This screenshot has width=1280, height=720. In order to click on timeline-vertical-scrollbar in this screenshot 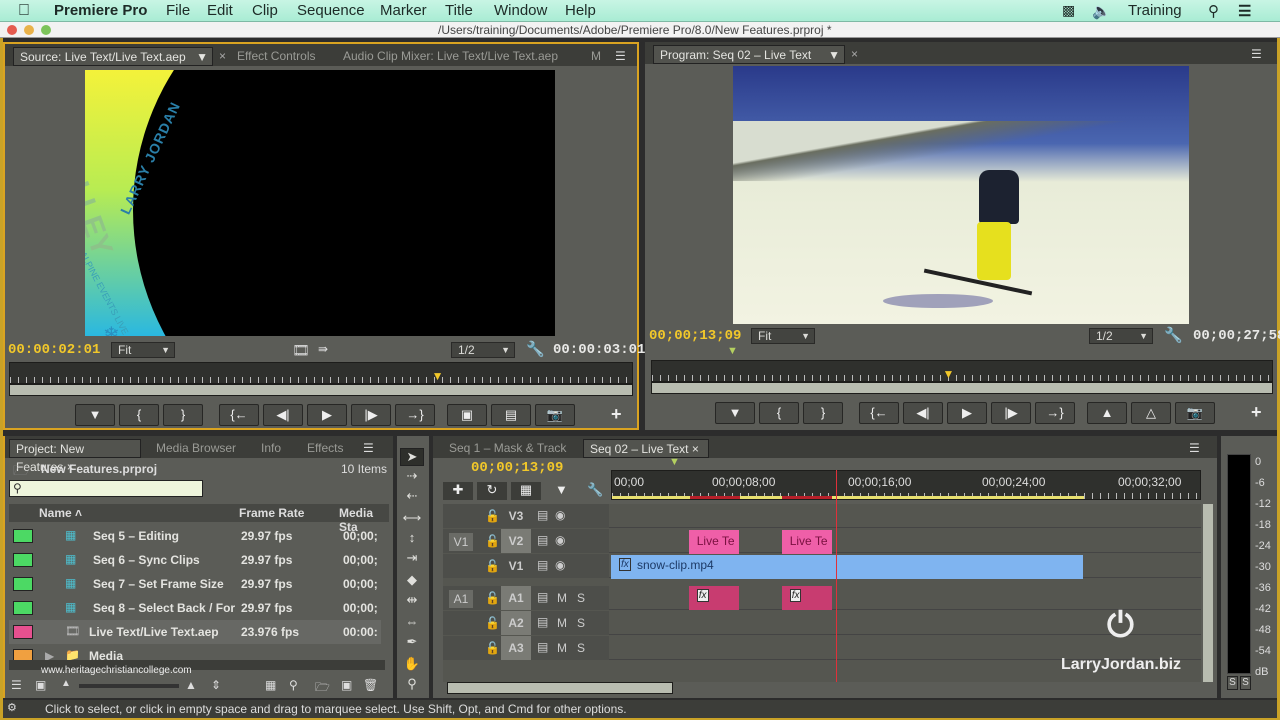, I will do `click(1208, 593)`.